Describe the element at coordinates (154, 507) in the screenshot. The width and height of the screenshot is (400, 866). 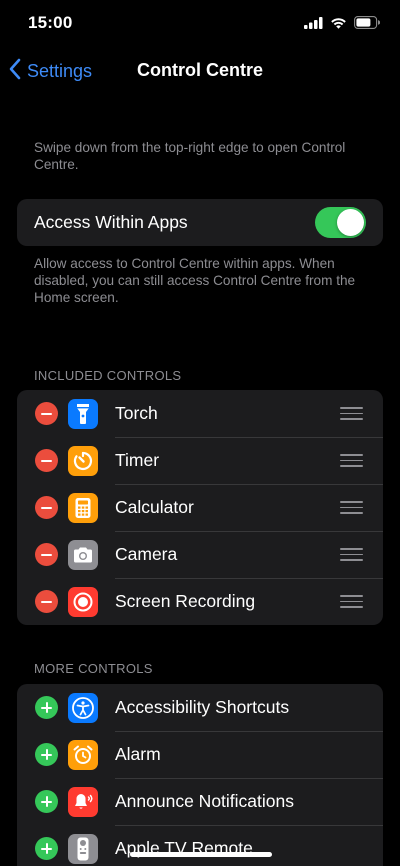
I see `control-label: Calculator` at that location.